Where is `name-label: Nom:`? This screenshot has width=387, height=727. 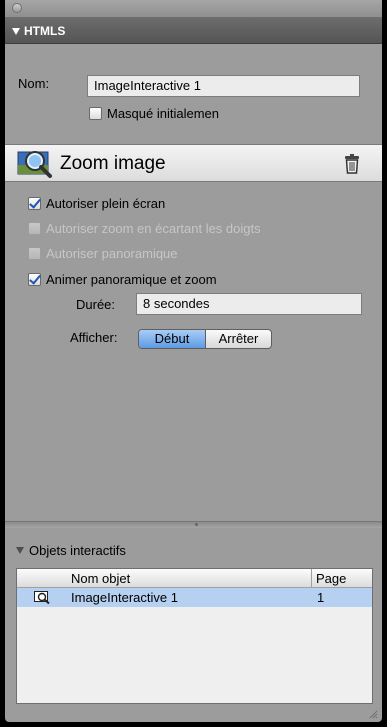 name-label: Nom: is located at coordinates (34, 83).